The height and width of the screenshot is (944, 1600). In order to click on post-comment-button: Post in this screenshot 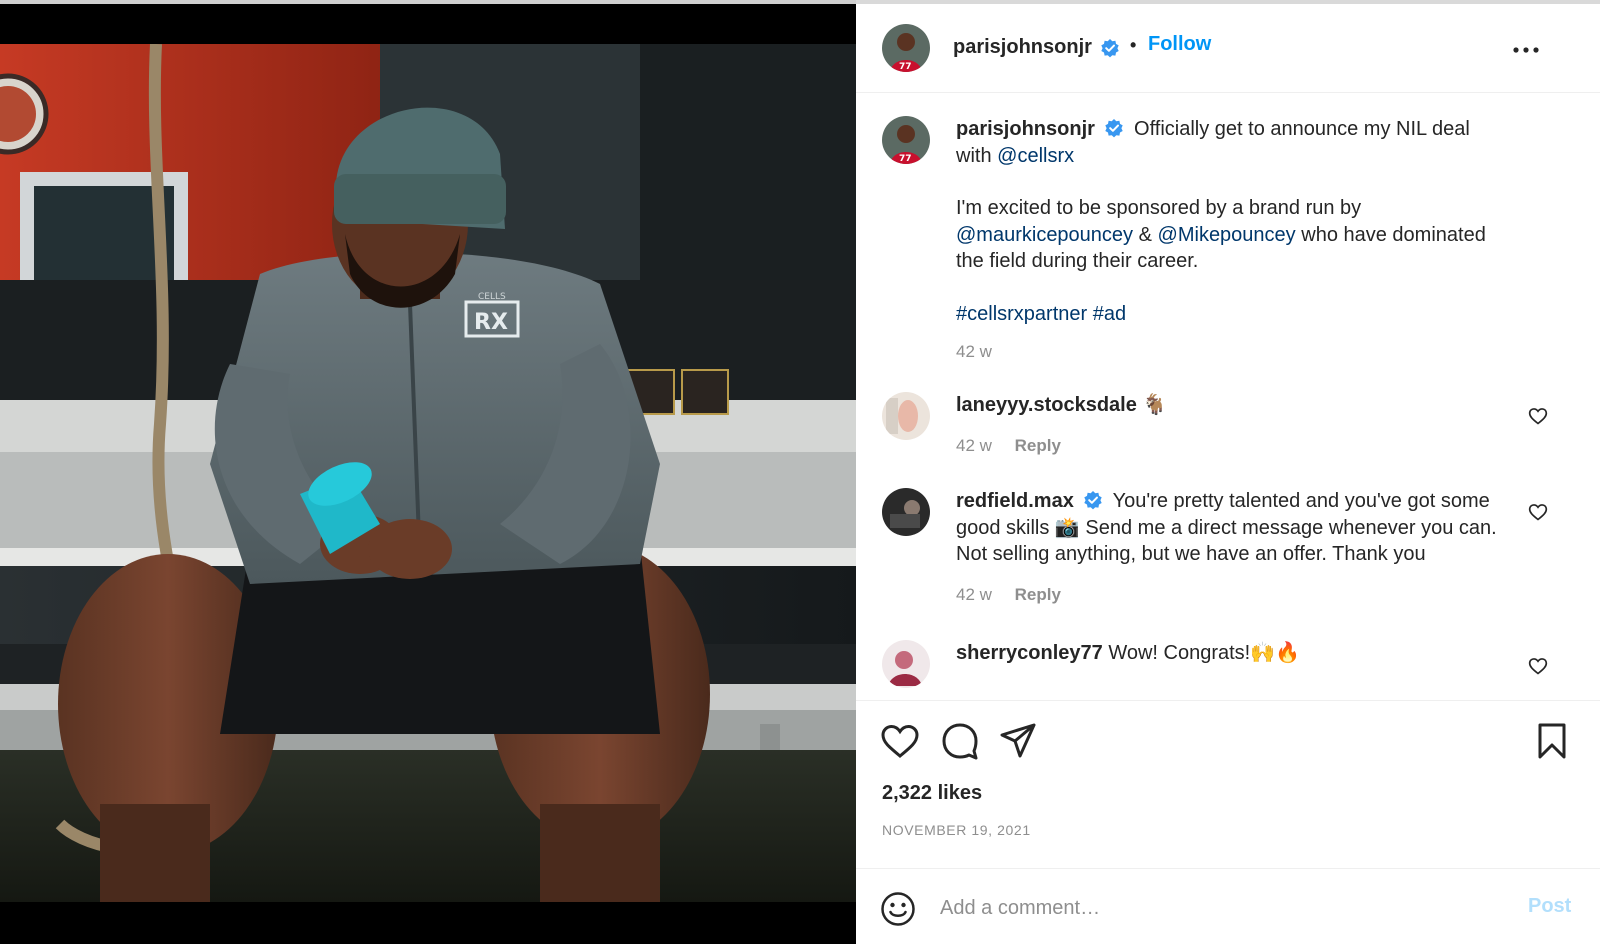, I will do `click(1549, 906)`.